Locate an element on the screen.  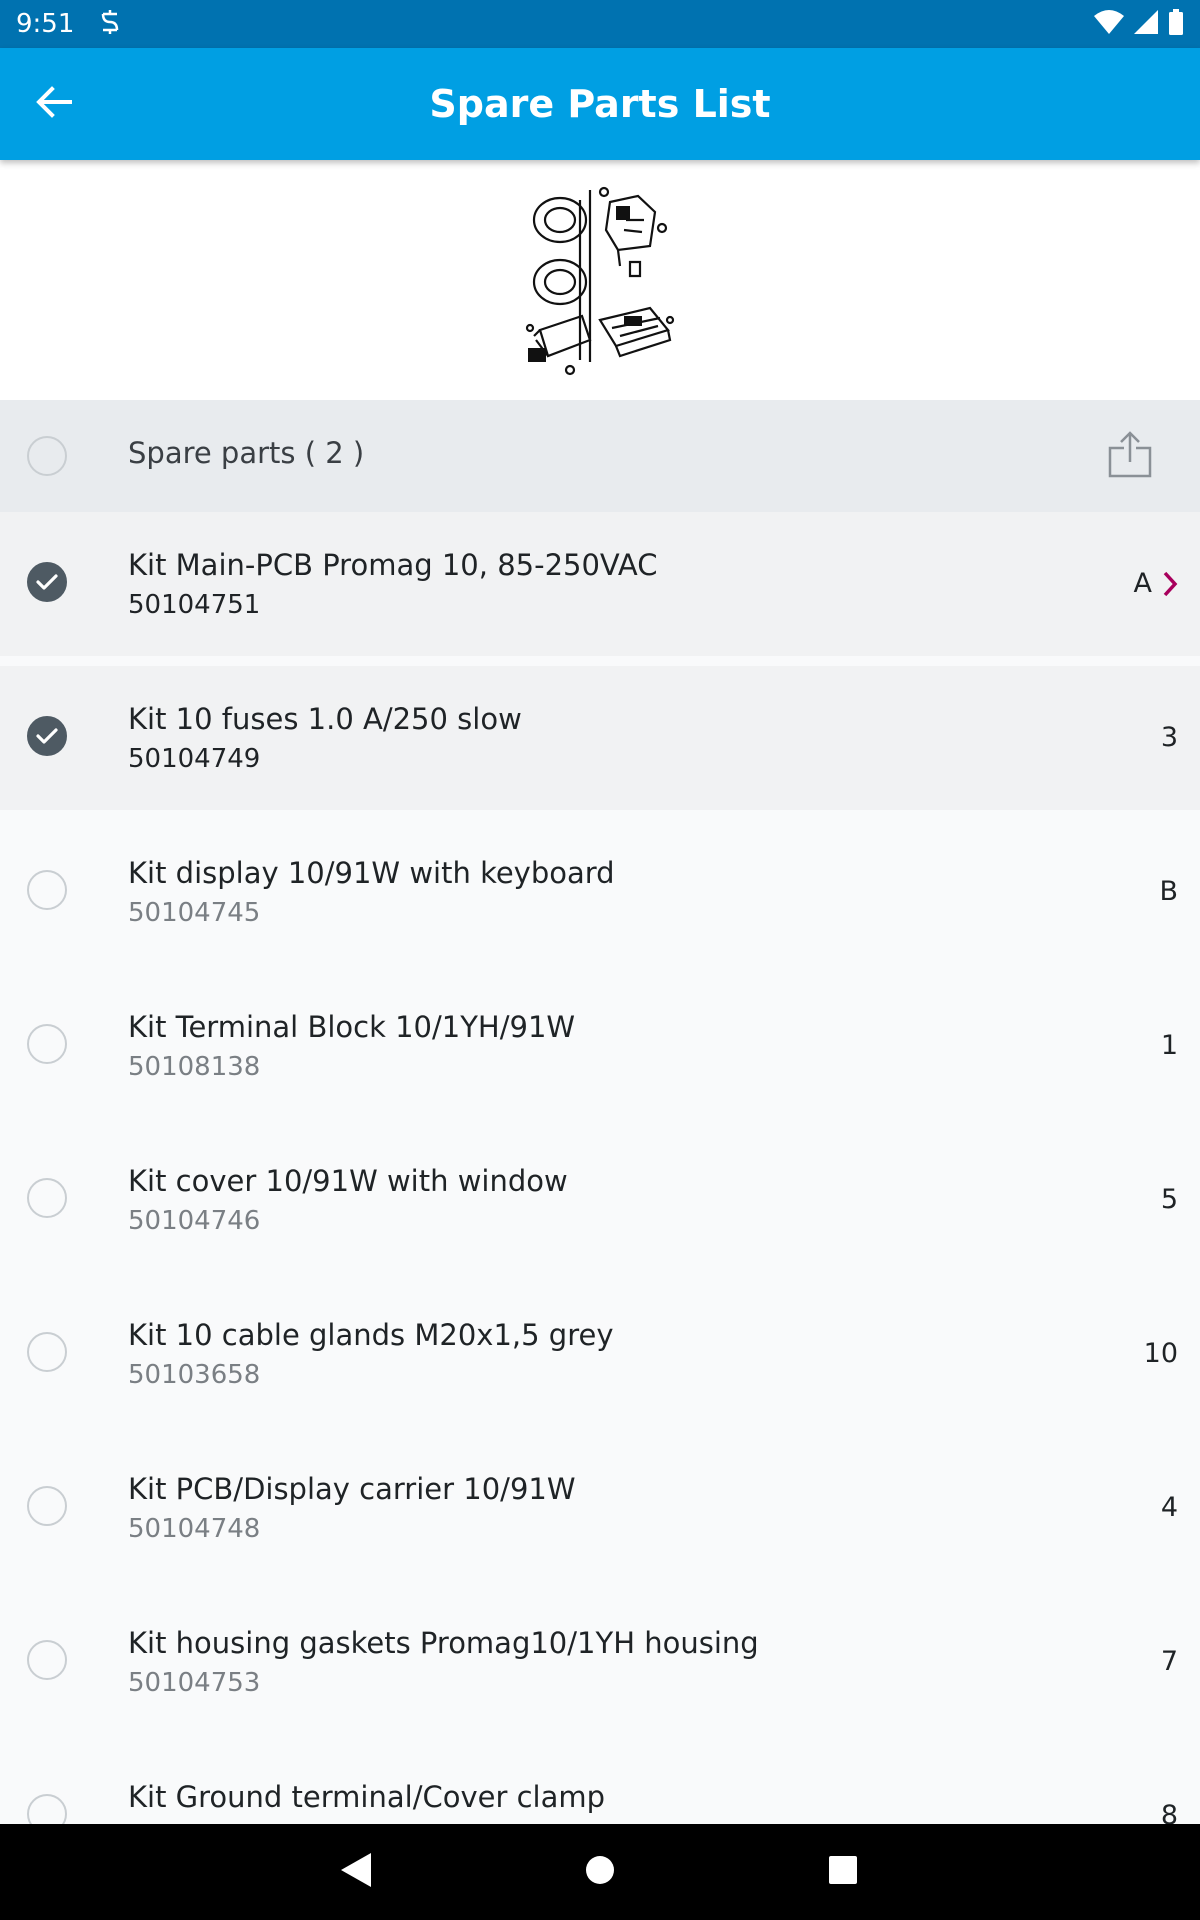
part-position: A is located at coordinates (1156, 583).